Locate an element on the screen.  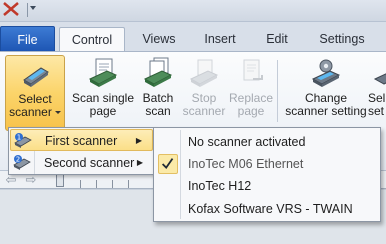
change-scanner-setting-label-1: Change is located at coordinates (326, 98).